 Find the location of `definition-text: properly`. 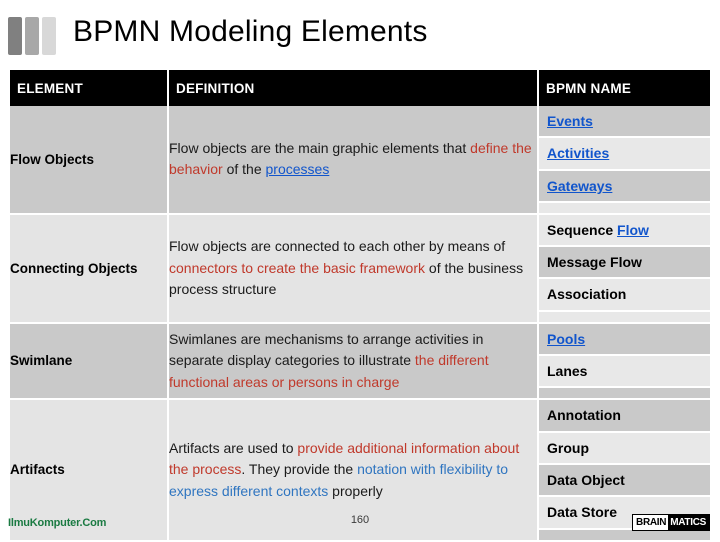

definition-text: properly is located at coordinates (355, 490).